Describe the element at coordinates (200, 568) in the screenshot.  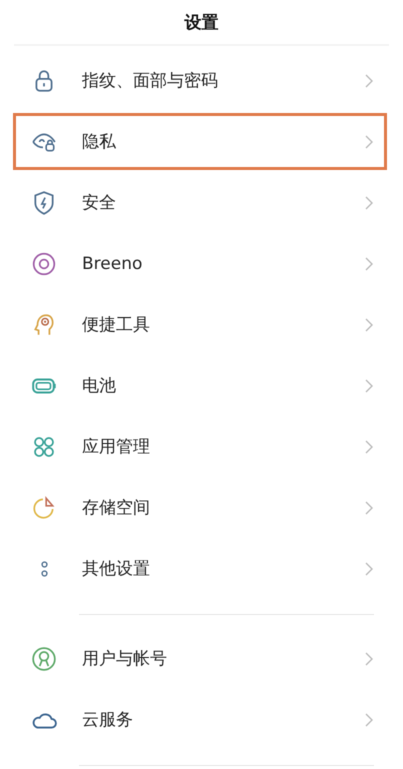
I see `settings-item: 其他设置` at that location.